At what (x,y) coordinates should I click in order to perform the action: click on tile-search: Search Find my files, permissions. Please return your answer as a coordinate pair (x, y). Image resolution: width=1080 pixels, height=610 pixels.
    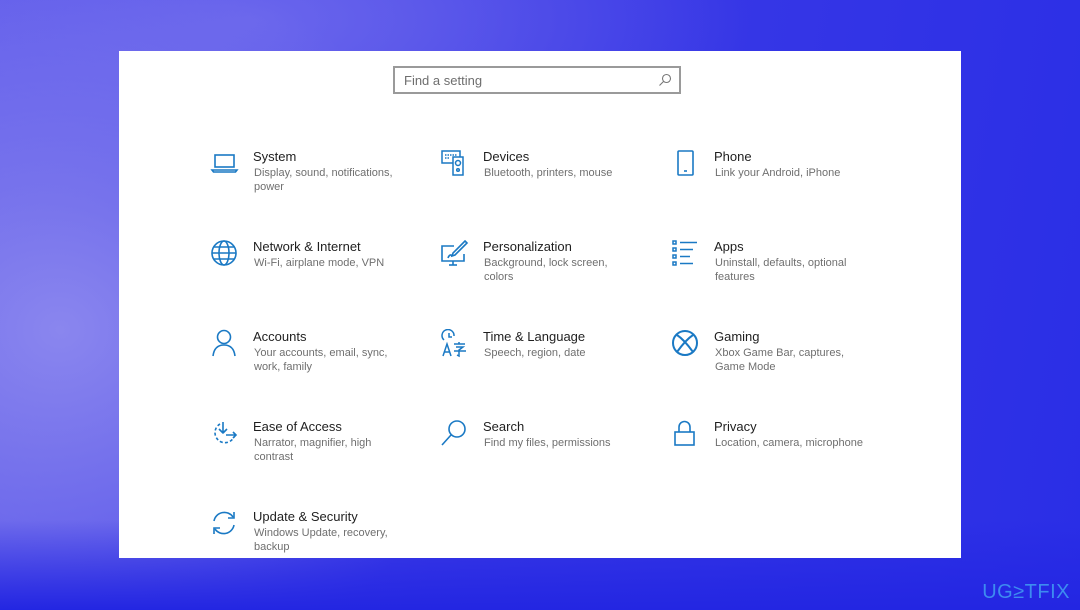
    Looking at the image, I should click on (540, 454).